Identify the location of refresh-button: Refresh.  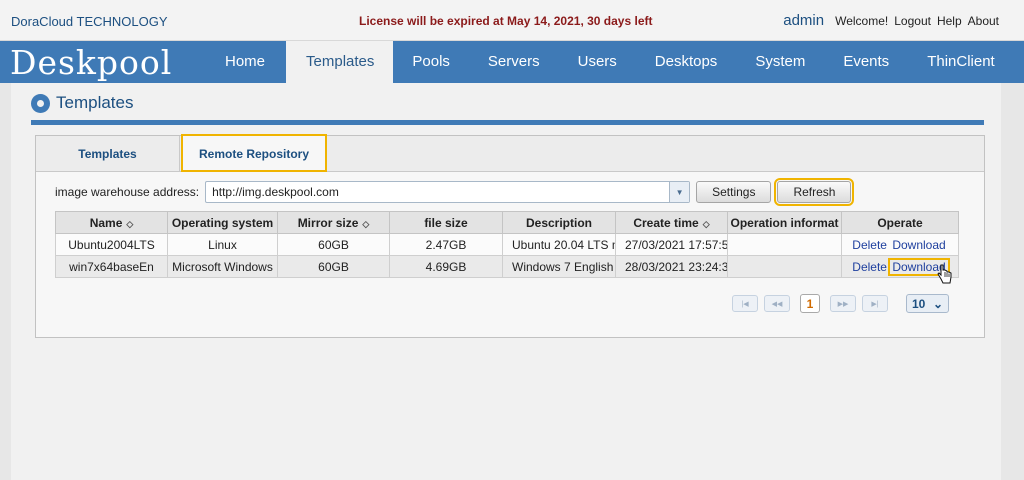
(814, 192).